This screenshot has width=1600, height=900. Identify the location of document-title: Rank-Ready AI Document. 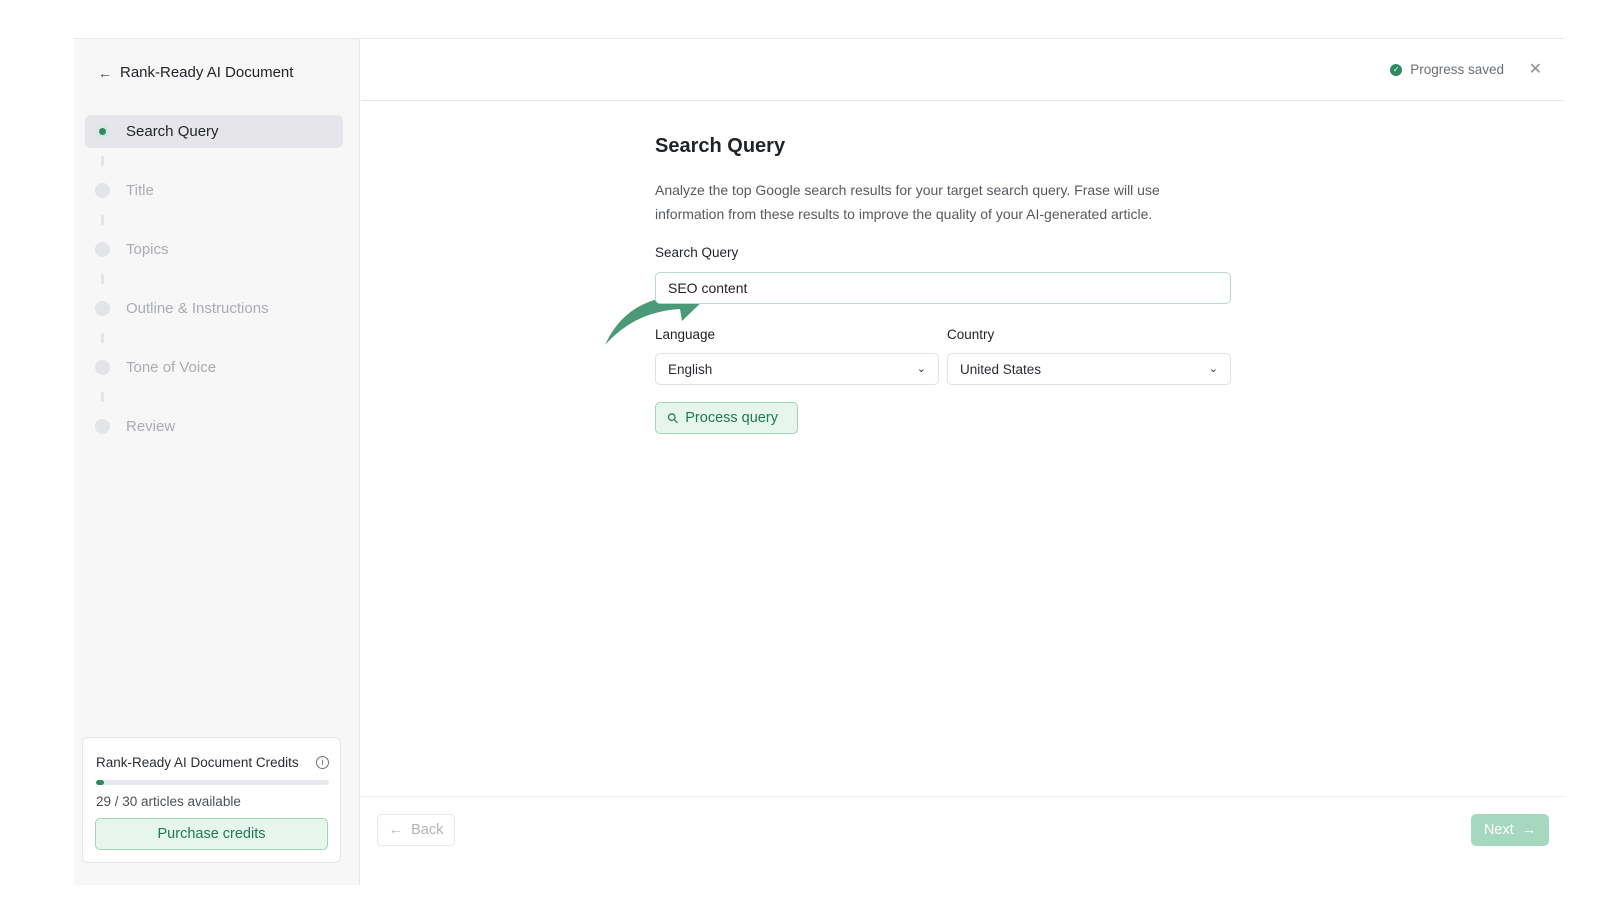
(207, 72).